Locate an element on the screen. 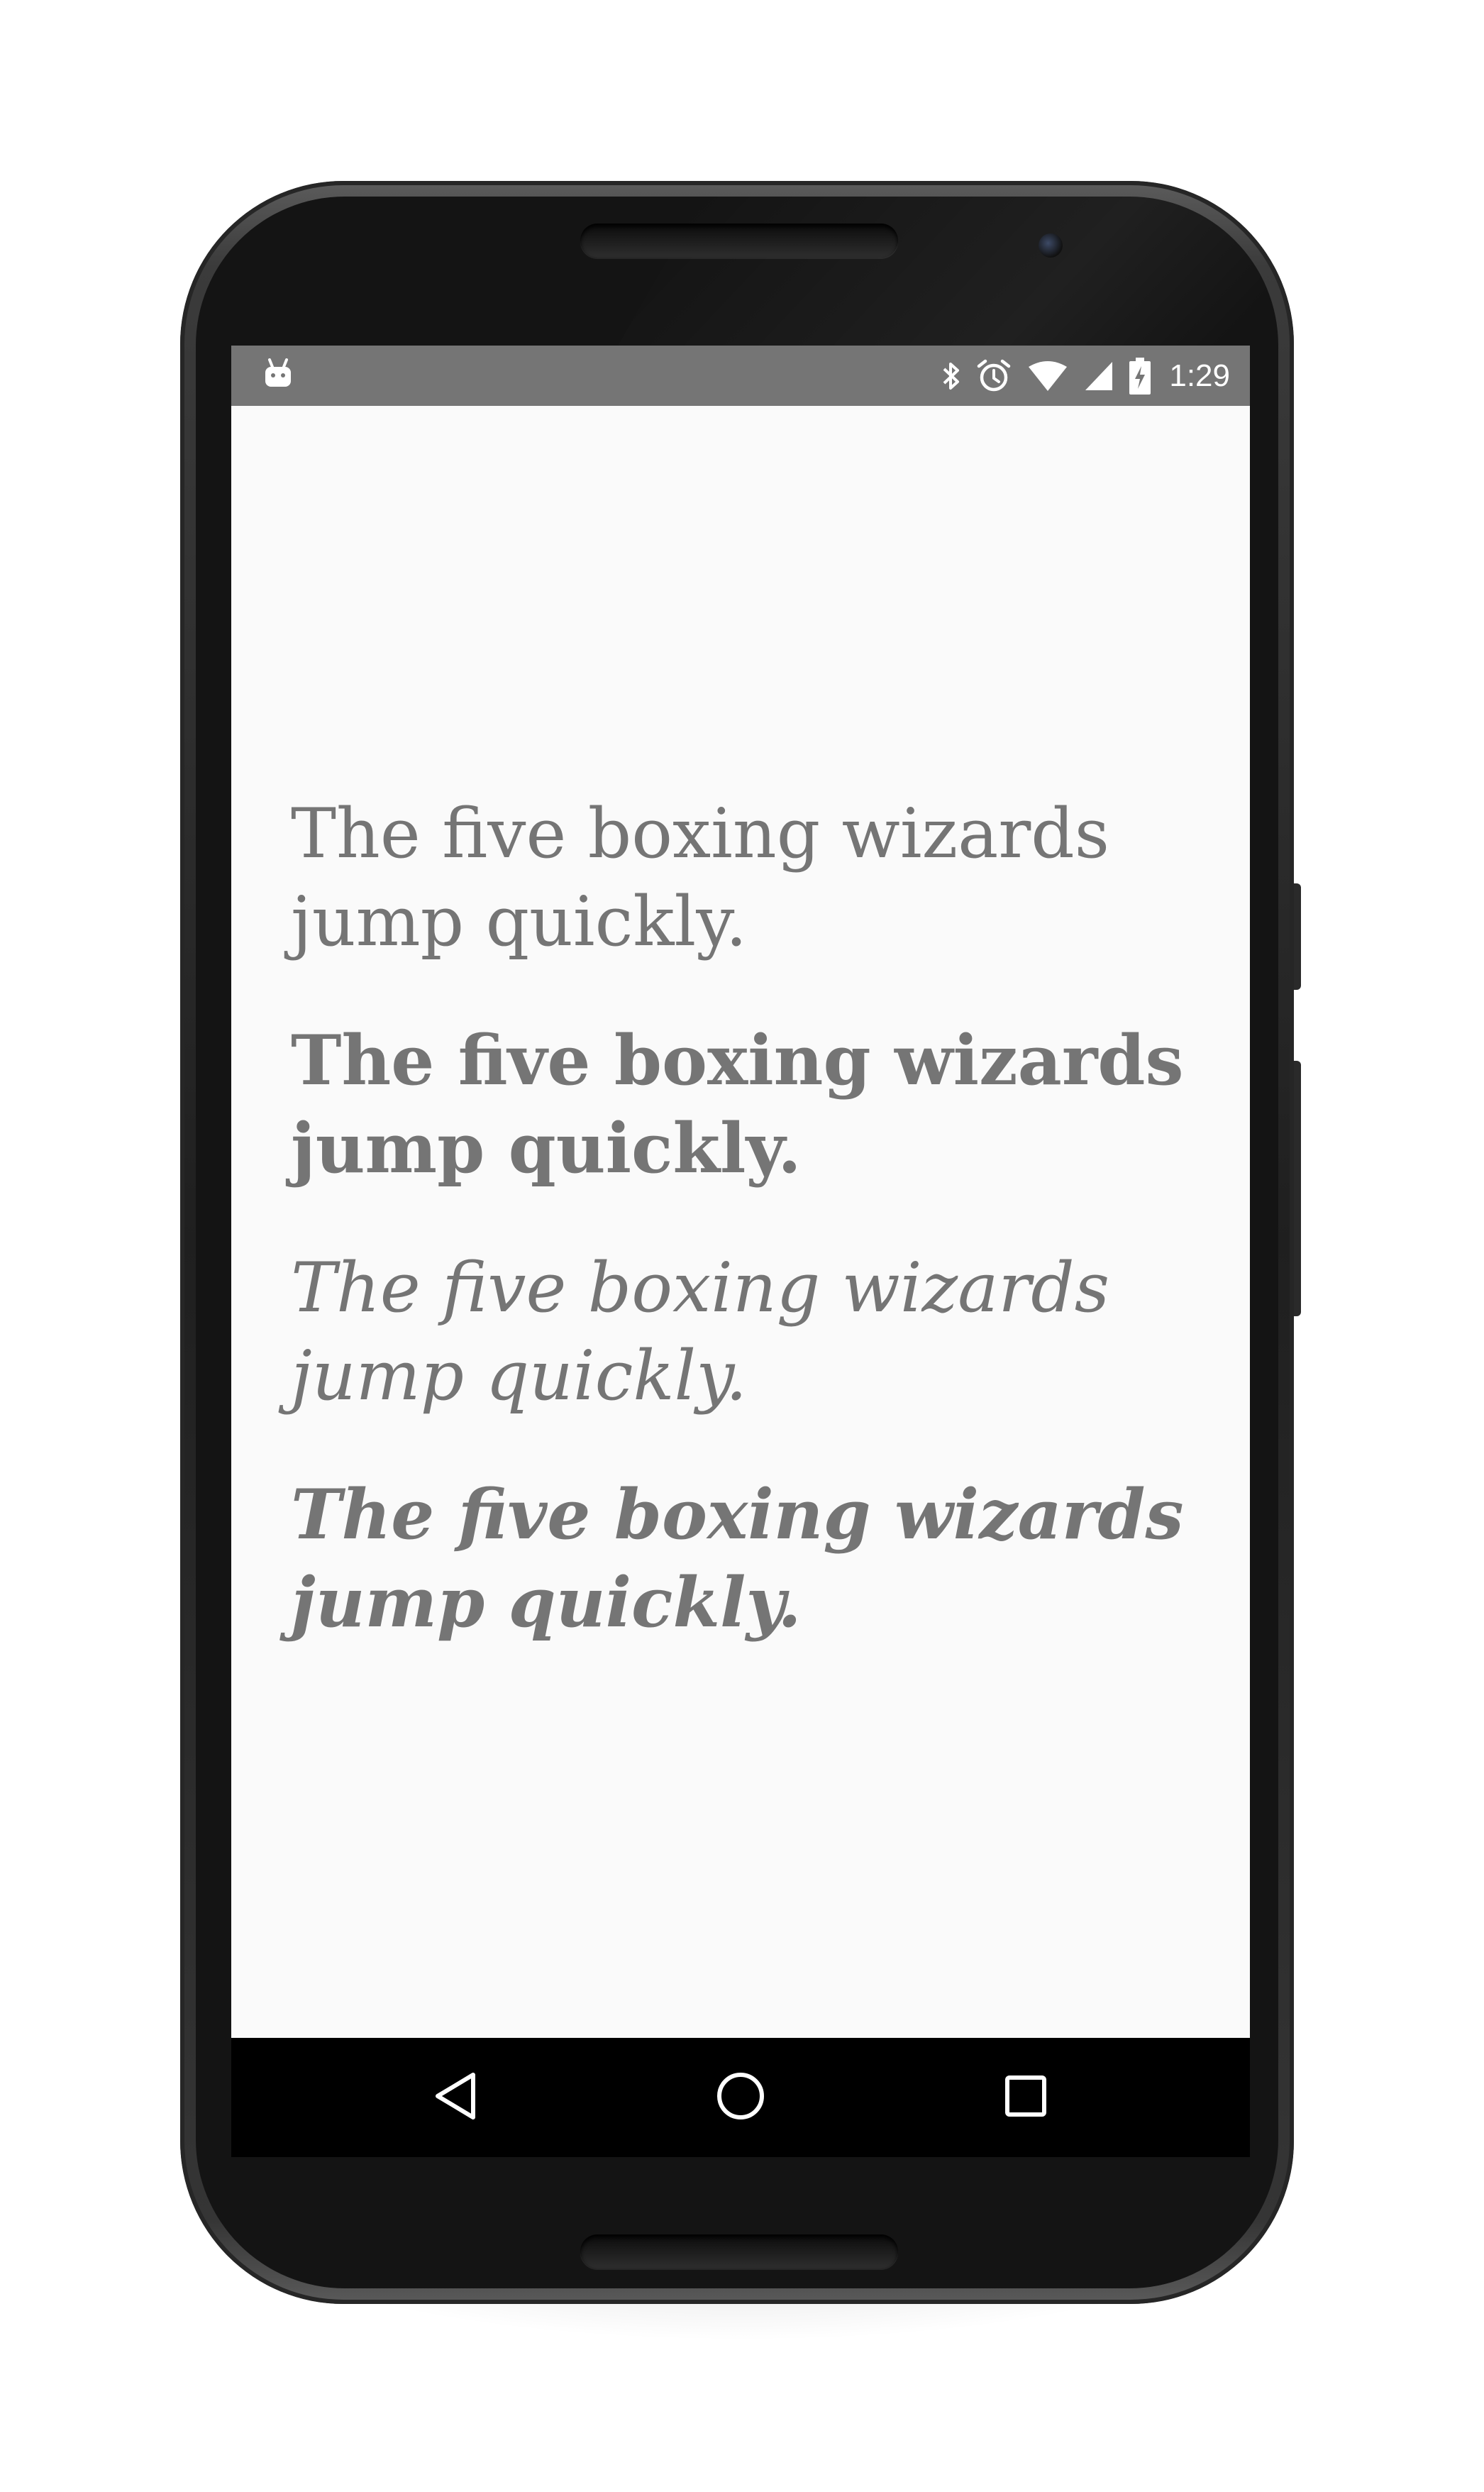  back-icon is located at coordinates (455, 2097).